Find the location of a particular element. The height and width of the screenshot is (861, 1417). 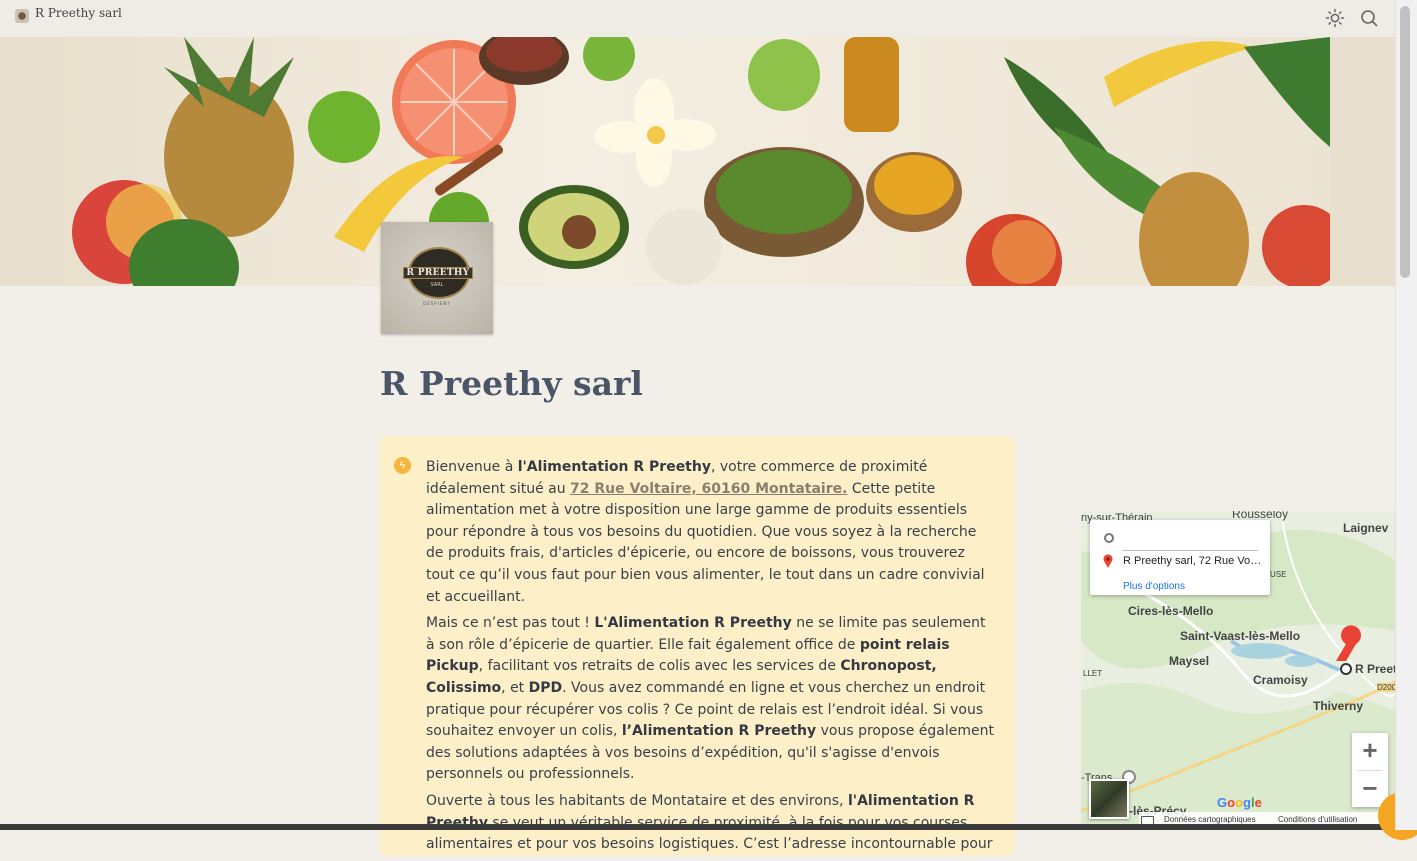

scrollbar-thumb is located at coordinates (1405, 142).